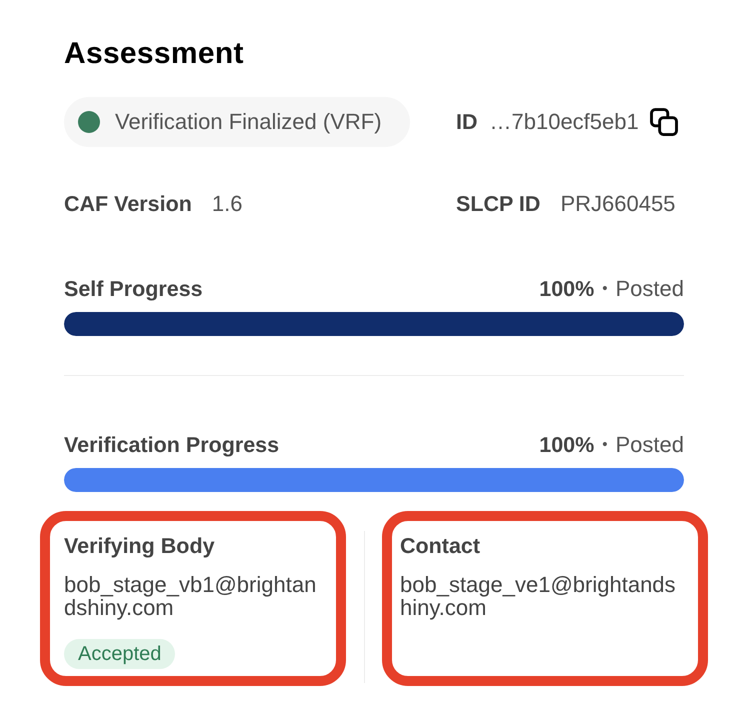  Describe the element at coordinates (467, 122) in the screenshot. I see `id-label: ID` at that location.